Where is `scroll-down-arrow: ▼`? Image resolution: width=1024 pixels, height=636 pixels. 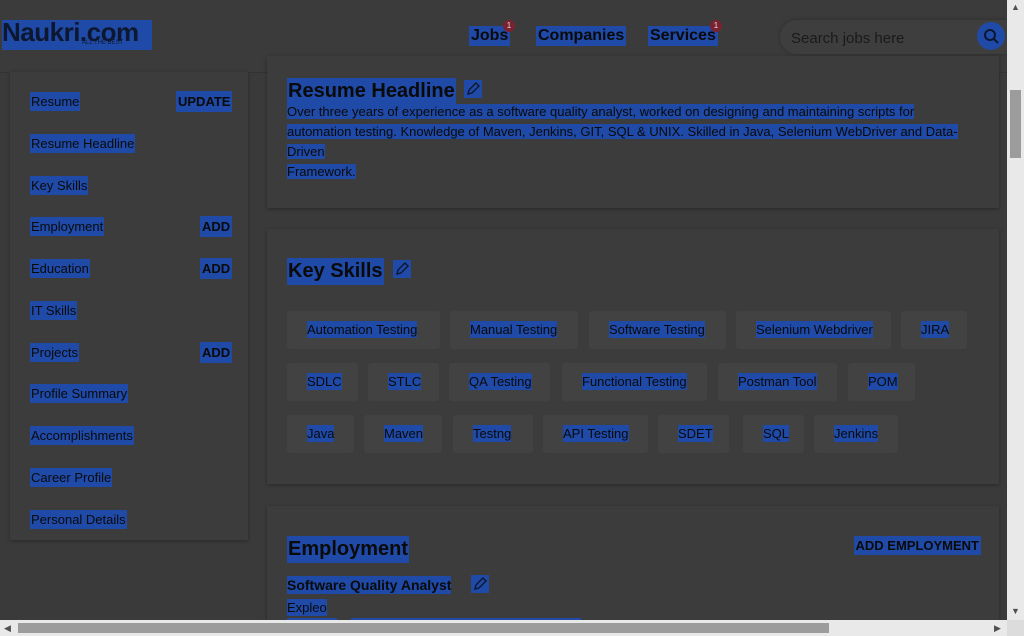
scroll-down-arrow: ▼ is located at coordinates (1015, 611).